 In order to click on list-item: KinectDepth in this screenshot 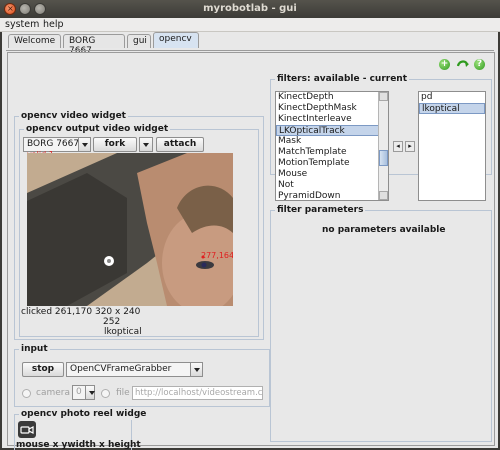, I will do `click(332, 97)`.